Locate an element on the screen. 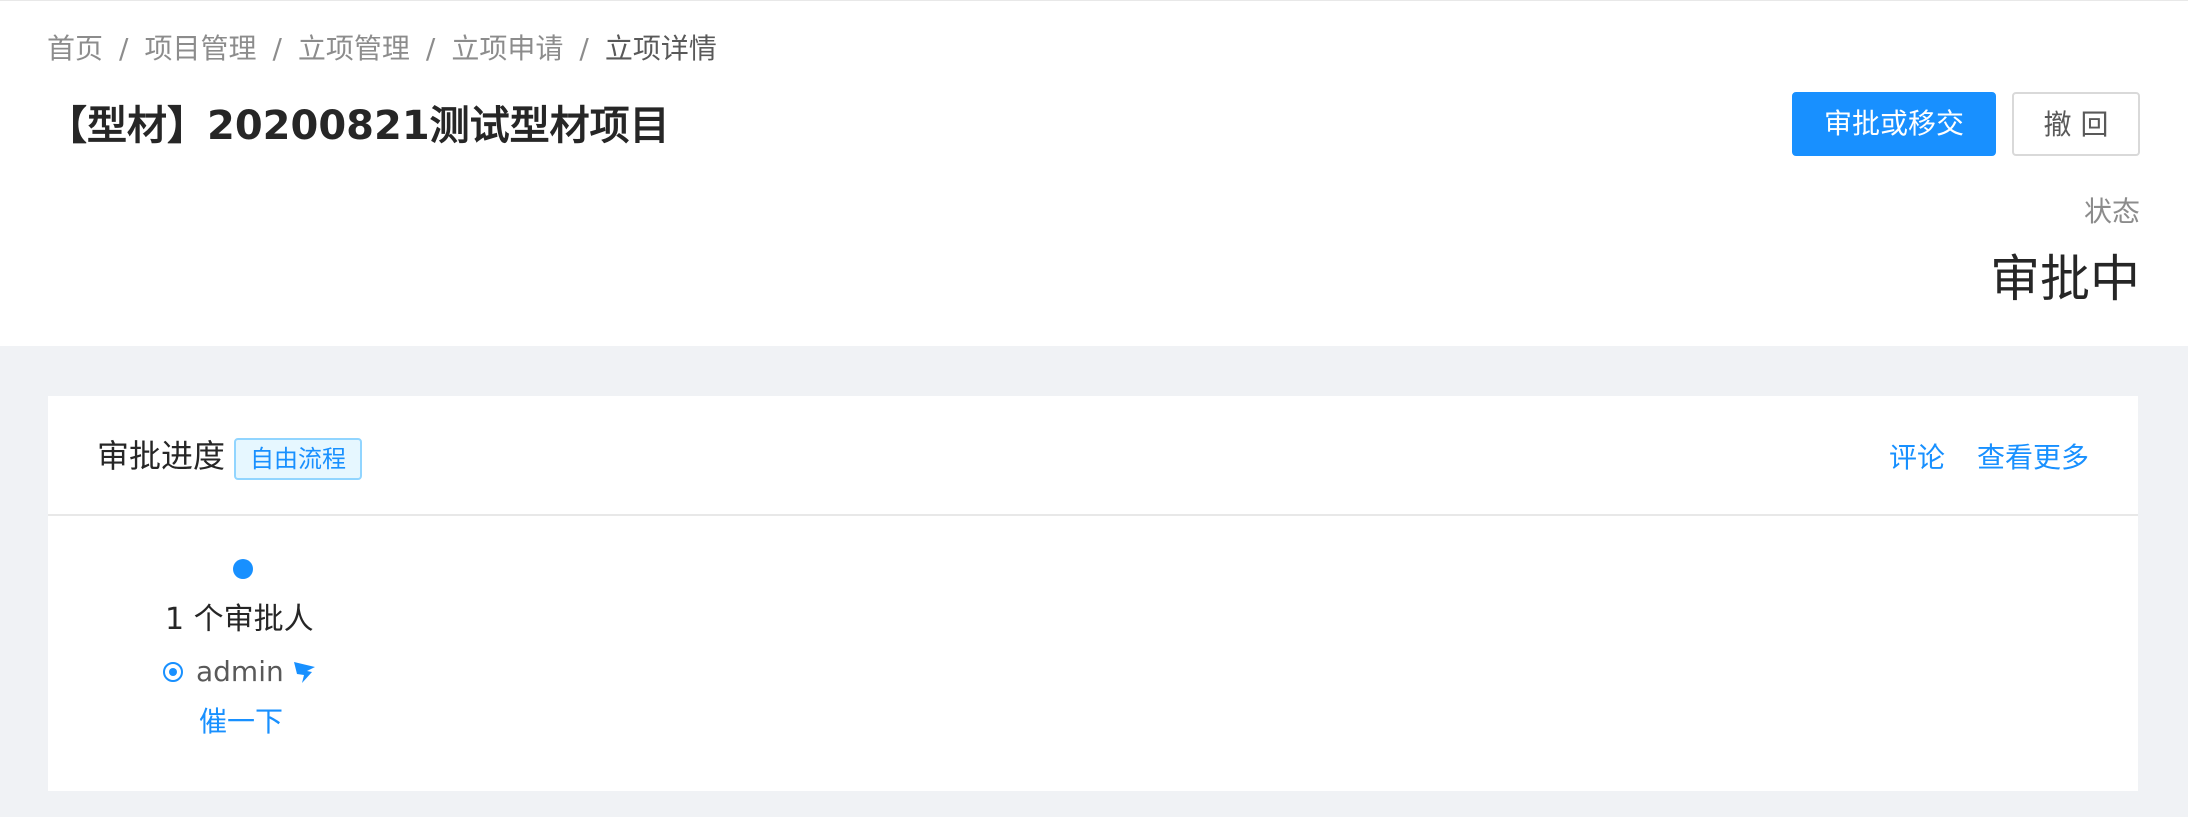 The image size is (2188, 817). breadcrumb-item-project-management: 项目管理 is located at coordinates (200, 48).